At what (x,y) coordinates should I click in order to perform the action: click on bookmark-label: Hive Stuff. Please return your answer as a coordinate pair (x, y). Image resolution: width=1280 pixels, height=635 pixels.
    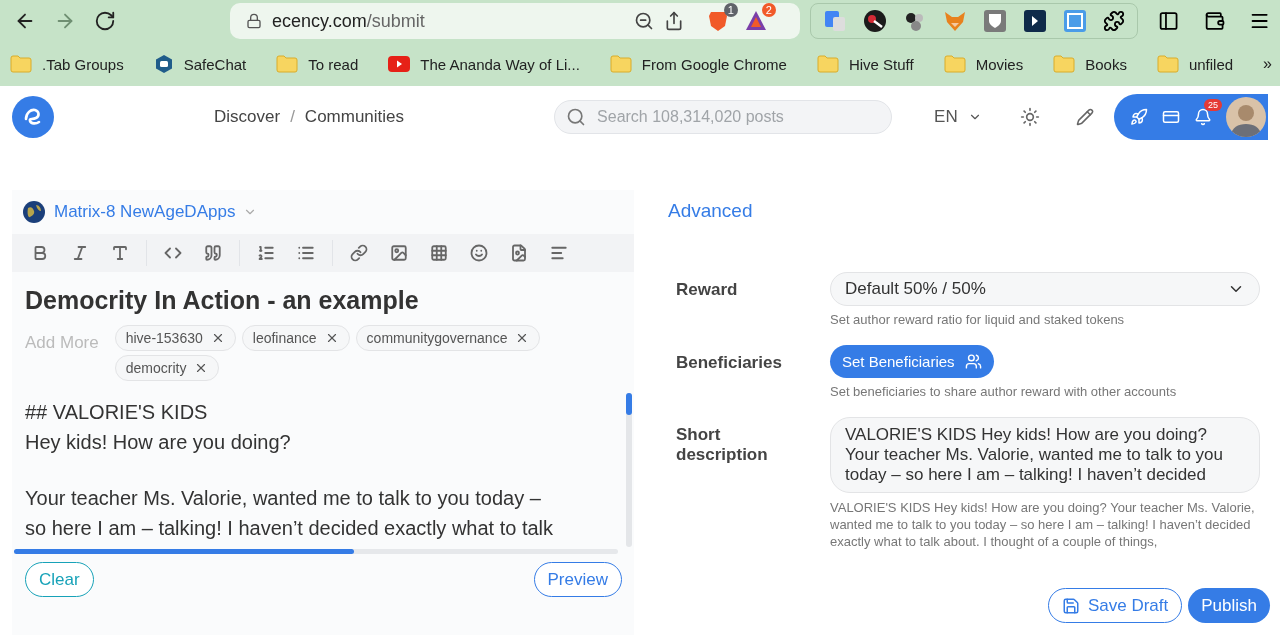
    Looking at the image, I should click on (881, 64).